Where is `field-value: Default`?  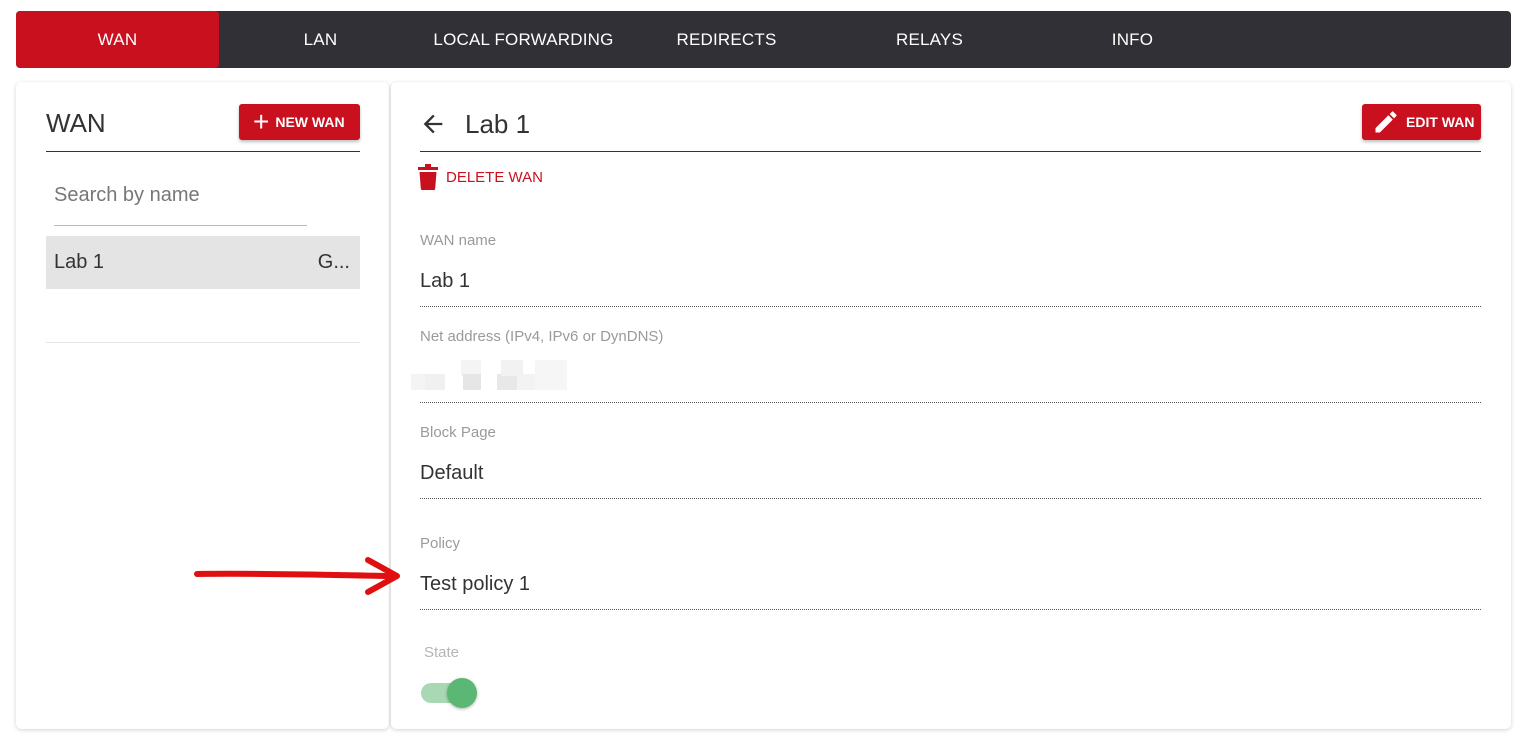
field-value: Default is located at coordinates (452, 473).